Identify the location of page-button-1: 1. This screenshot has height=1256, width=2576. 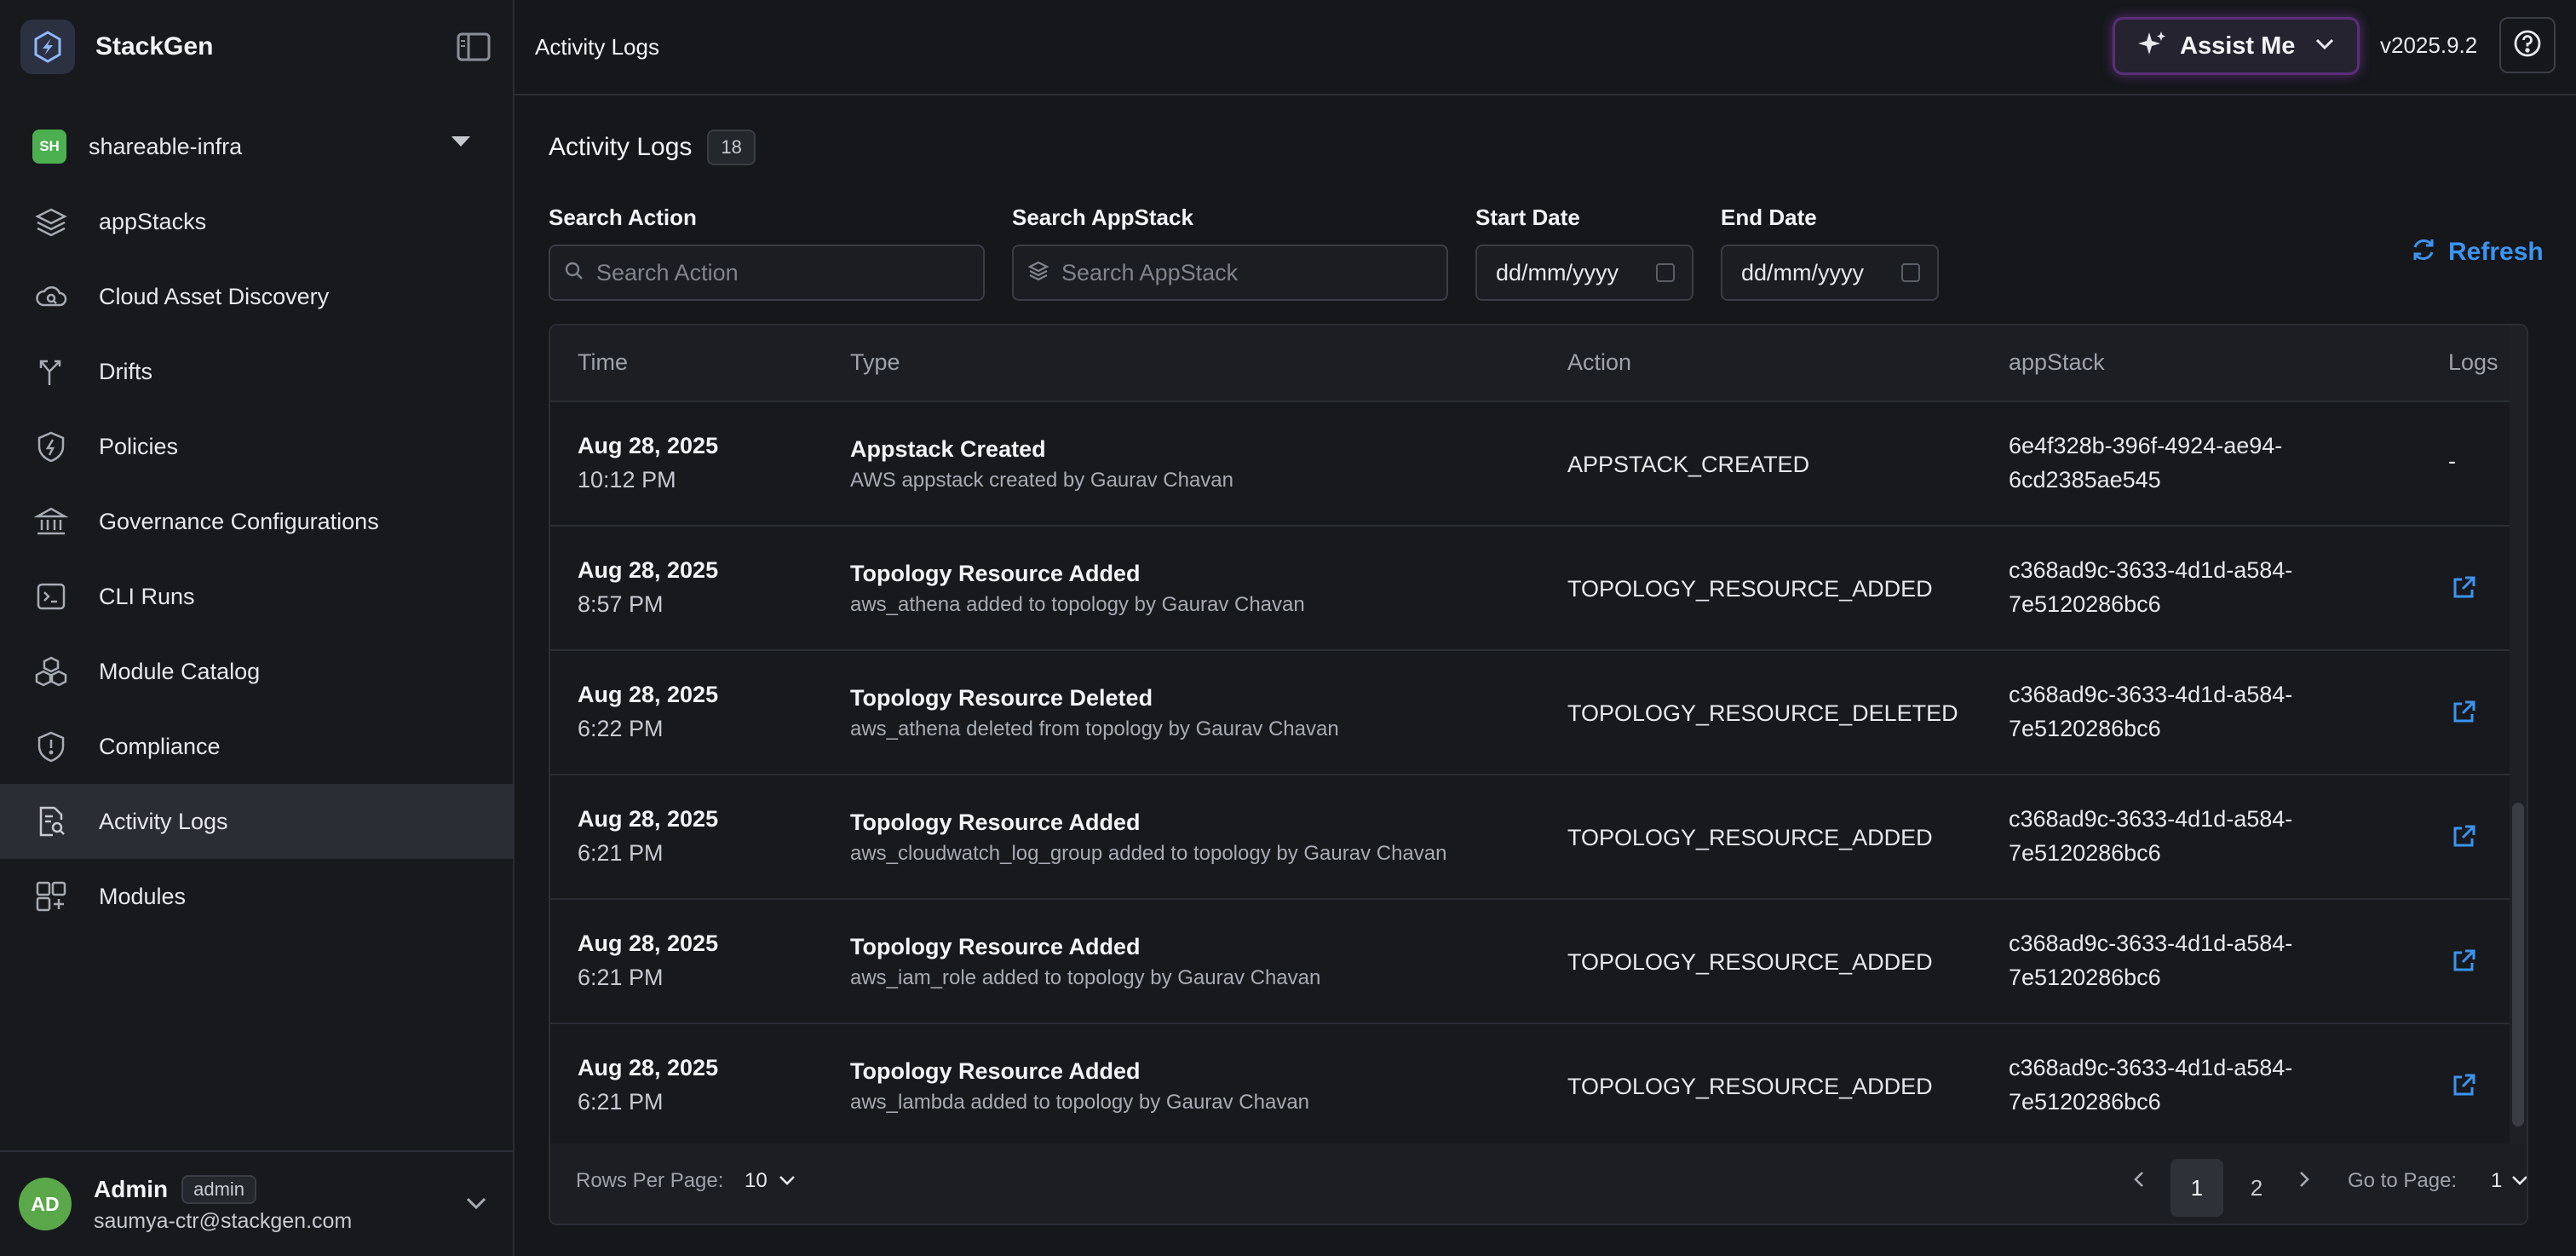
(2197, 1188).